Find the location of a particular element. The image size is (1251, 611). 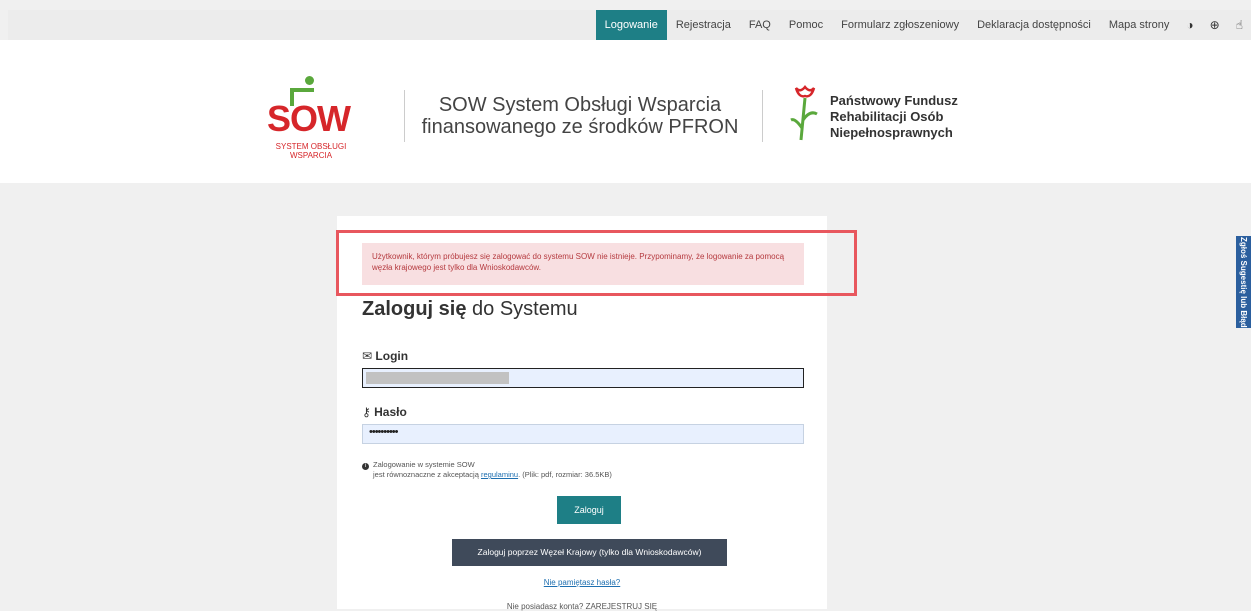

info-line-1: Zalogowanie w systemie SOW is located at coordinates (424, 464).